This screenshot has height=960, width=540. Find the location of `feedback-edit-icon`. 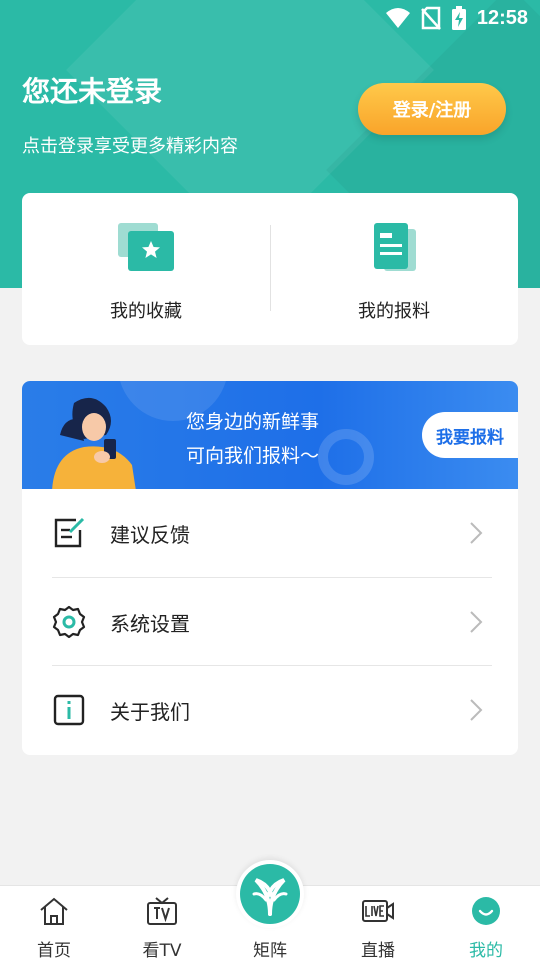

feedback-edit-icon is located at coordinates (69, 532).